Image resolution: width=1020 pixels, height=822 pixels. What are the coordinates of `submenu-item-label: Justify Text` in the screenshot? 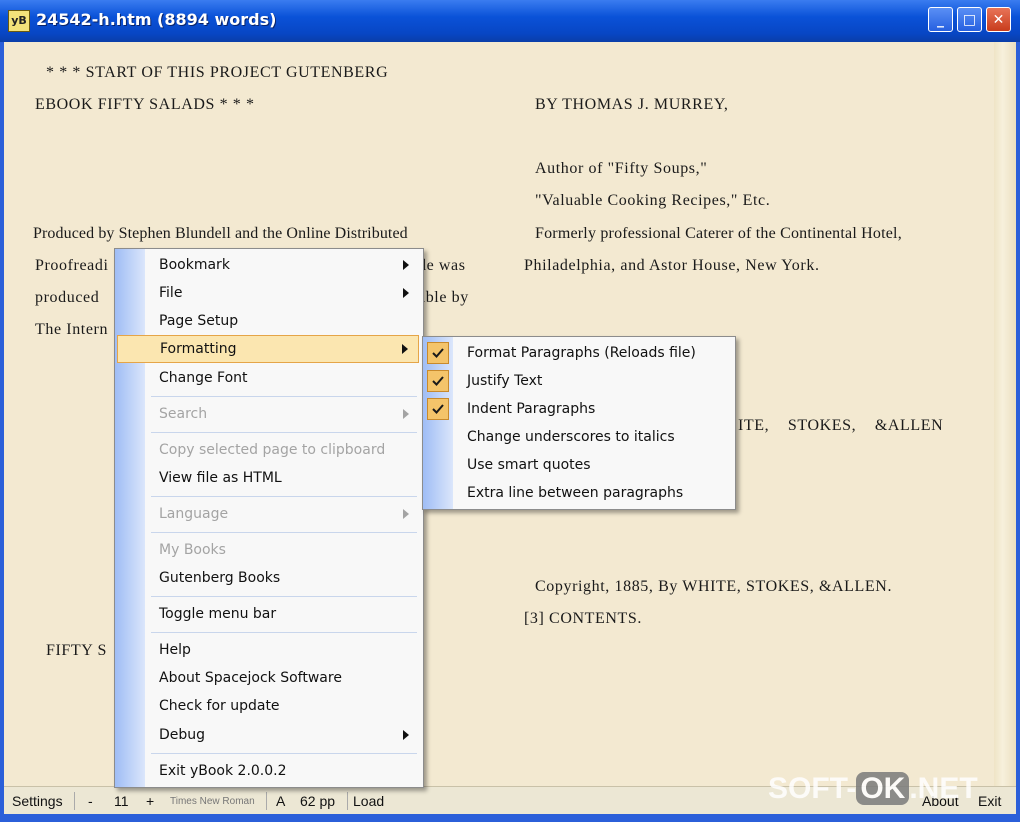 It's located at (505, 381).